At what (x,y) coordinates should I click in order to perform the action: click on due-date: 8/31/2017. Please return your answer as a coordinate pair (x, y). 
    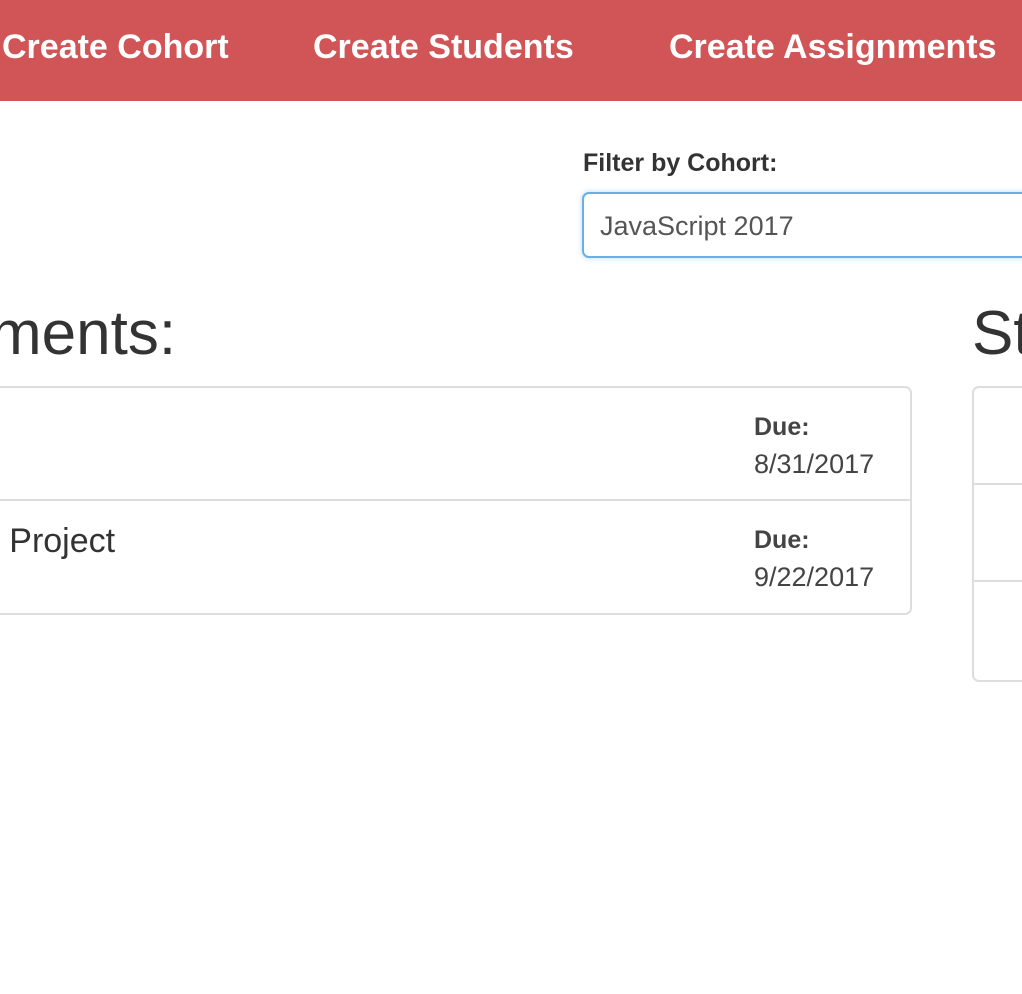
    Looking at the image, I should click on (814, 464).